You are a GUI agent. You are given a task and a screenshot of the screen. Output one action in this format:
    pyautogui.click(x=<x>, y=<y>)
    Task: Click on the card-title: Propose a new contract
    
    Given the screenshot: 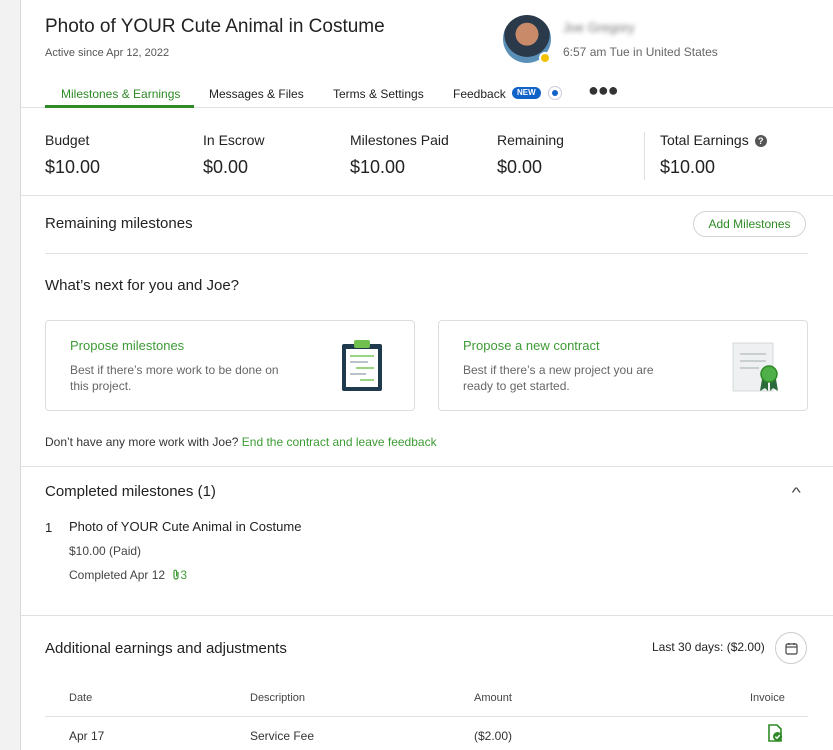 What is the action you would take?
    pyautogui.click(x=531, y=345)
    